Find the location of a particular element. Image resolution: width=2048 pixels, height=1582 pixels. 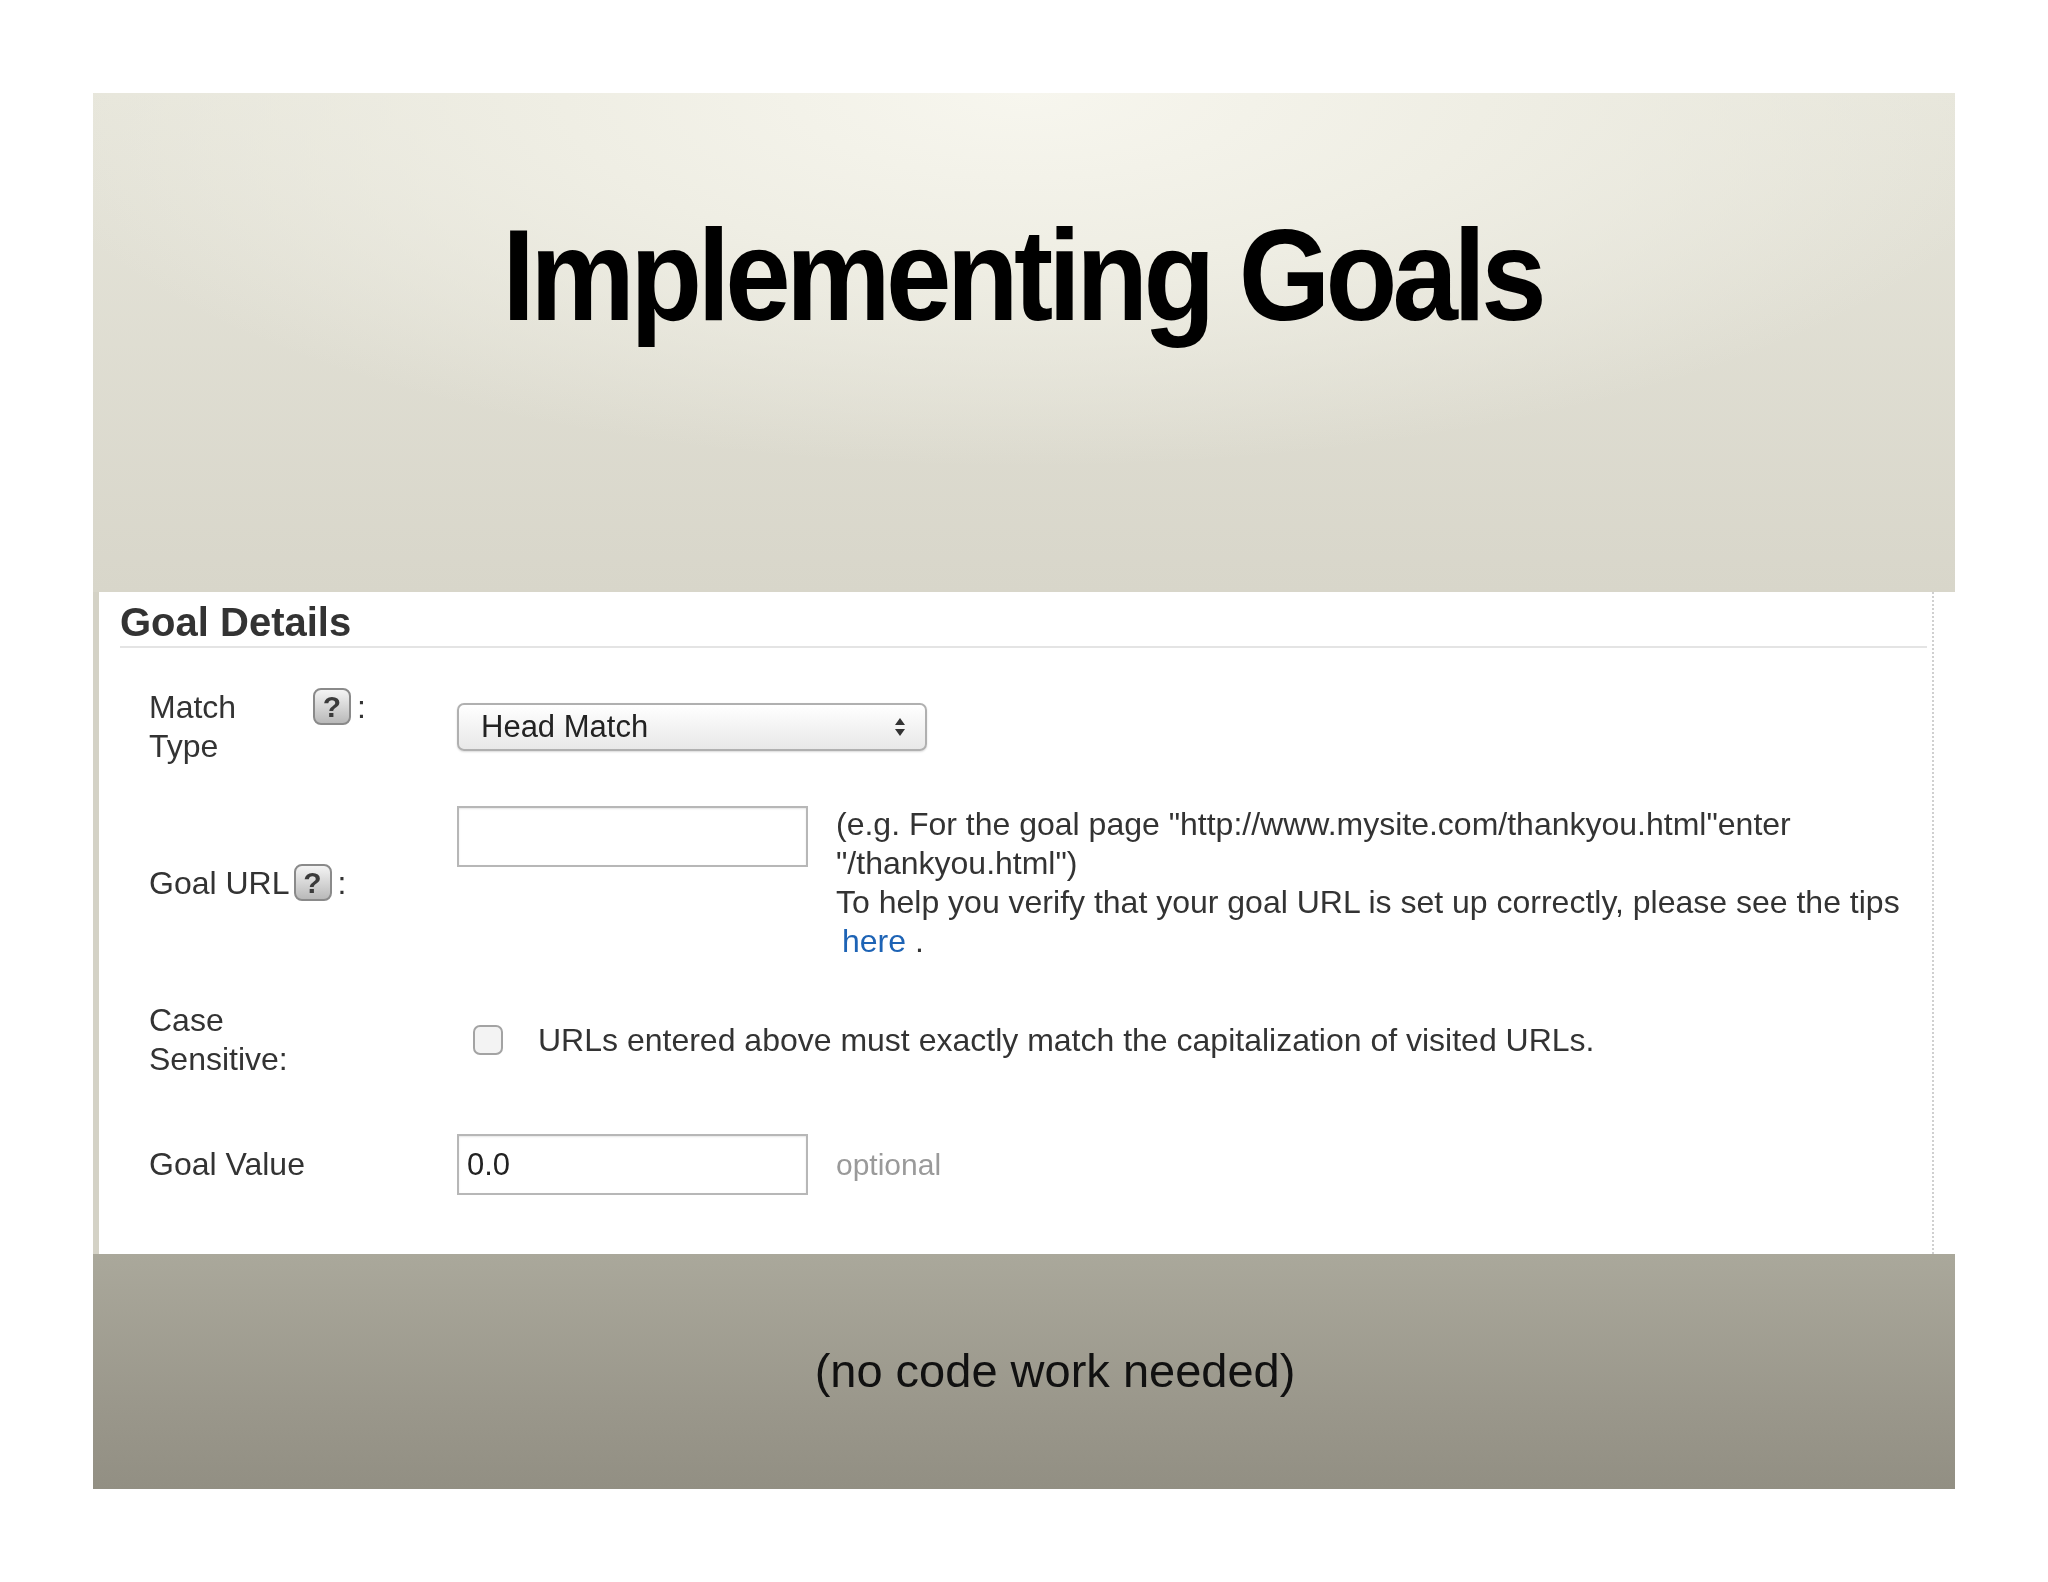

tips-link: here is located at coordinates (874, 941).